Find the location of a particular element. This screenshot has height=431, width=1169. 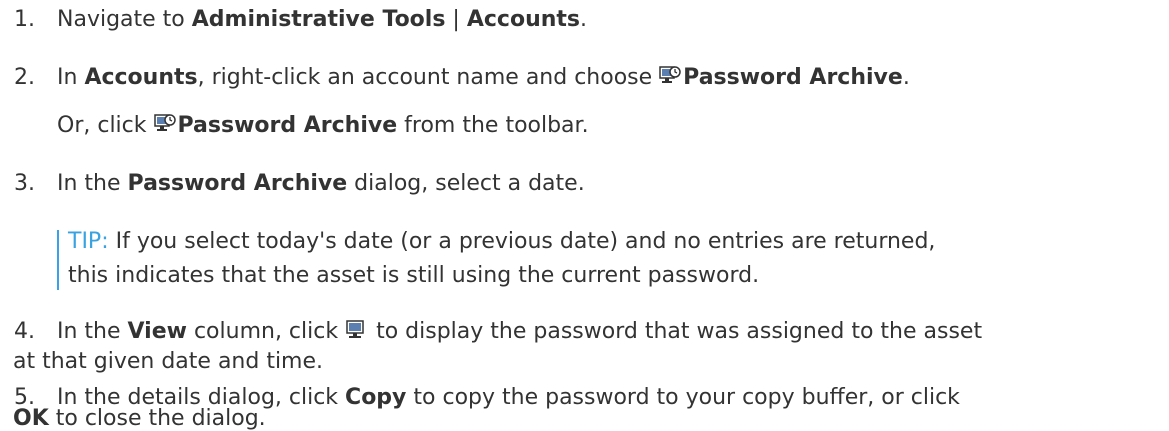

step-text: at that given date and time. is located at coordinates (168, 361).